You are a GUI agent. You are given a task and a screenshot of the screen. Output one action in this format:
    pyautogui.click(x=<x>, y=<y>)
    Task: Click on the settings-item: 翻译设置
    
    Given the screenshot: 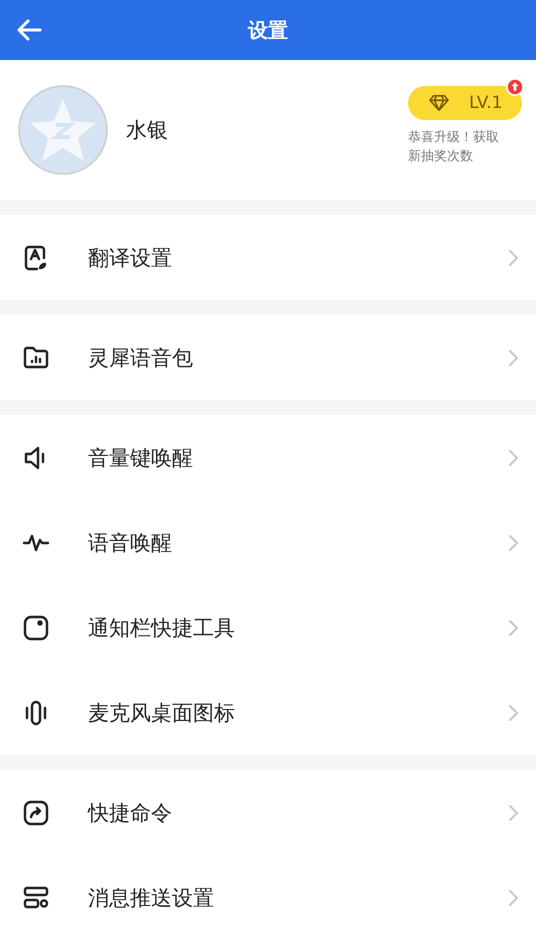 What is the action you would take?
    pyautogui.click(x=268, y=257)
    